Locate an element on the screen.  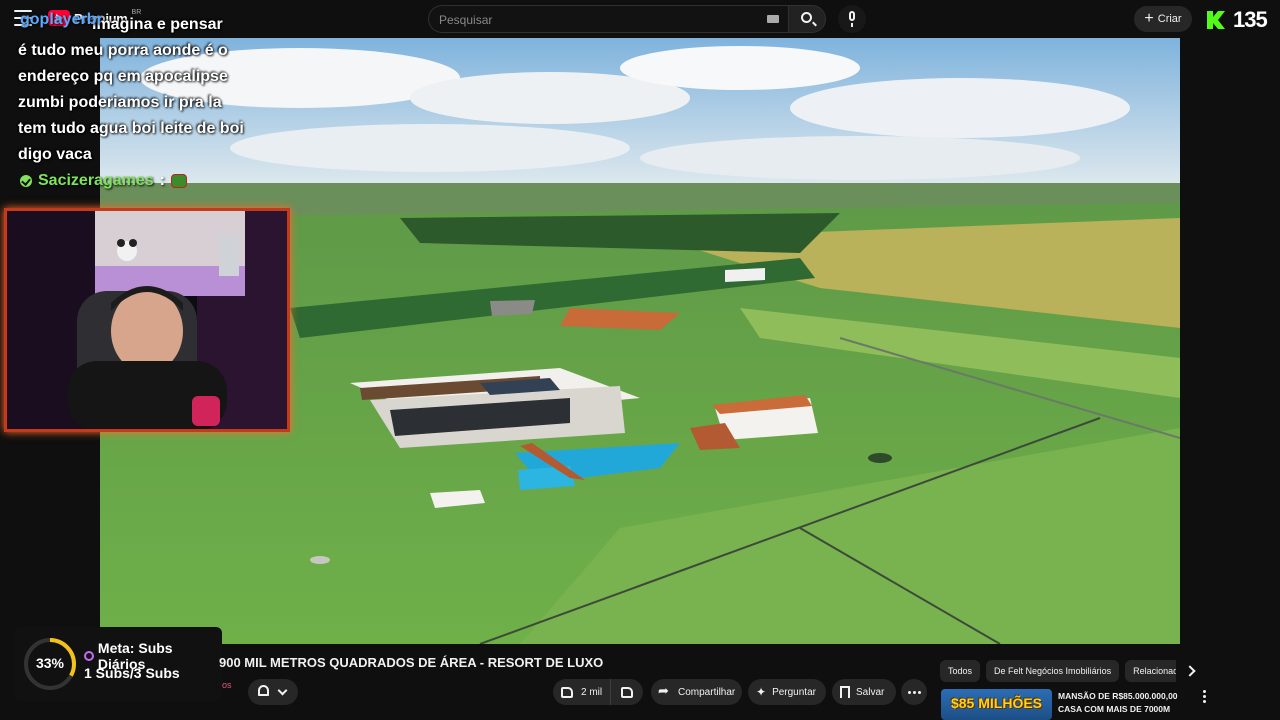
search-input is located at coordinates (589, 20).